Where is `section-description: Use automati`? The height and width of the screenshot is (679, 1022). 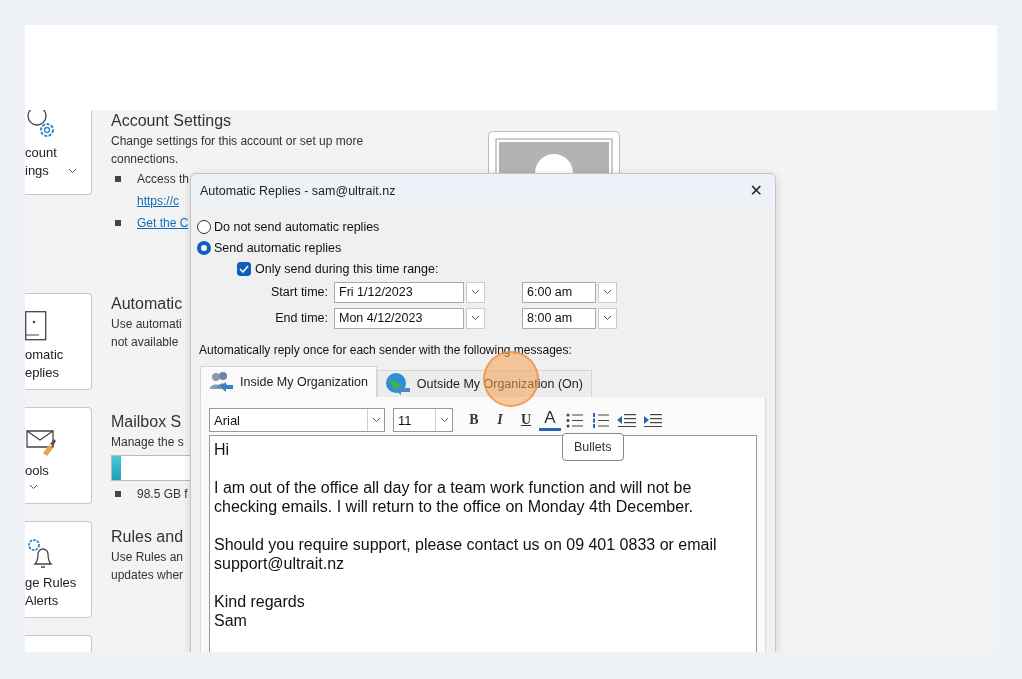
section-description: Use automati is located at coordinates (146, 324).